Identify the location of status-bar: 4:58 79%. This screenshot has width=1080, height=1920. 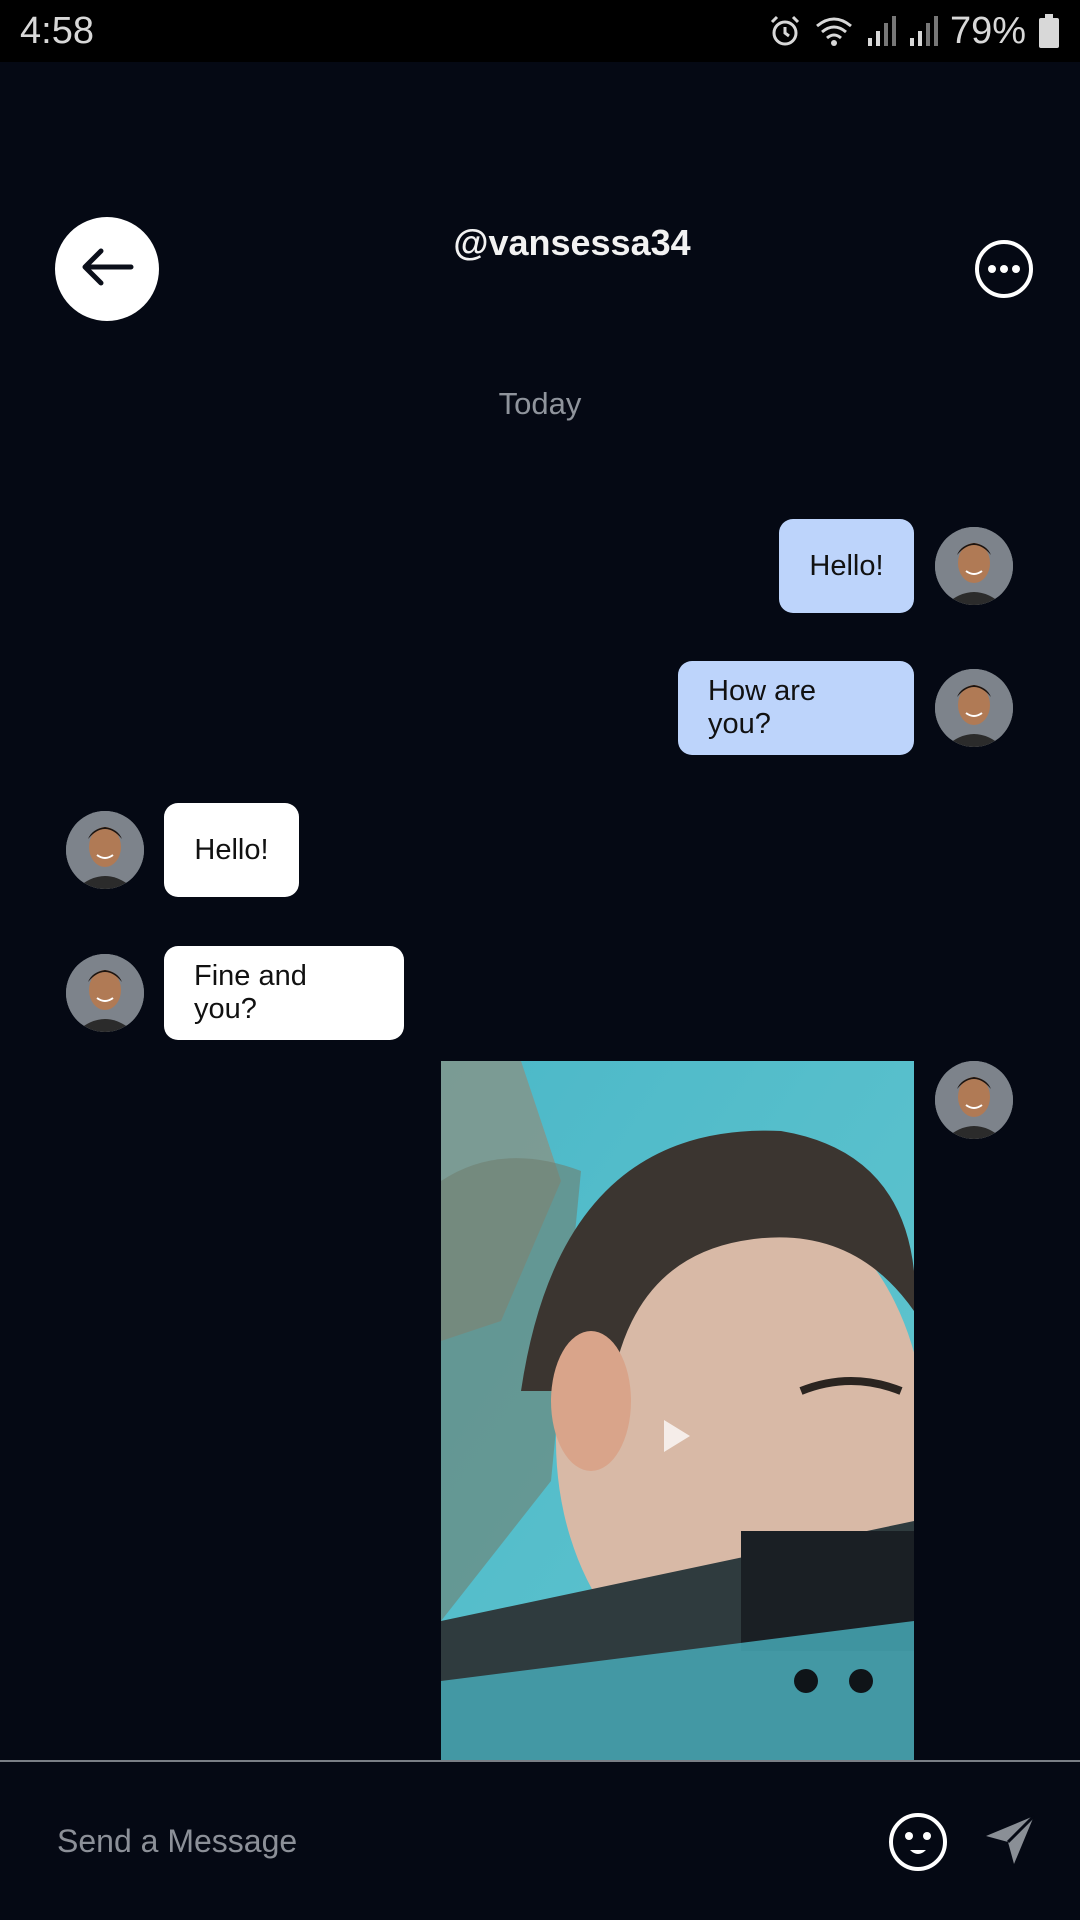
(540, 31).